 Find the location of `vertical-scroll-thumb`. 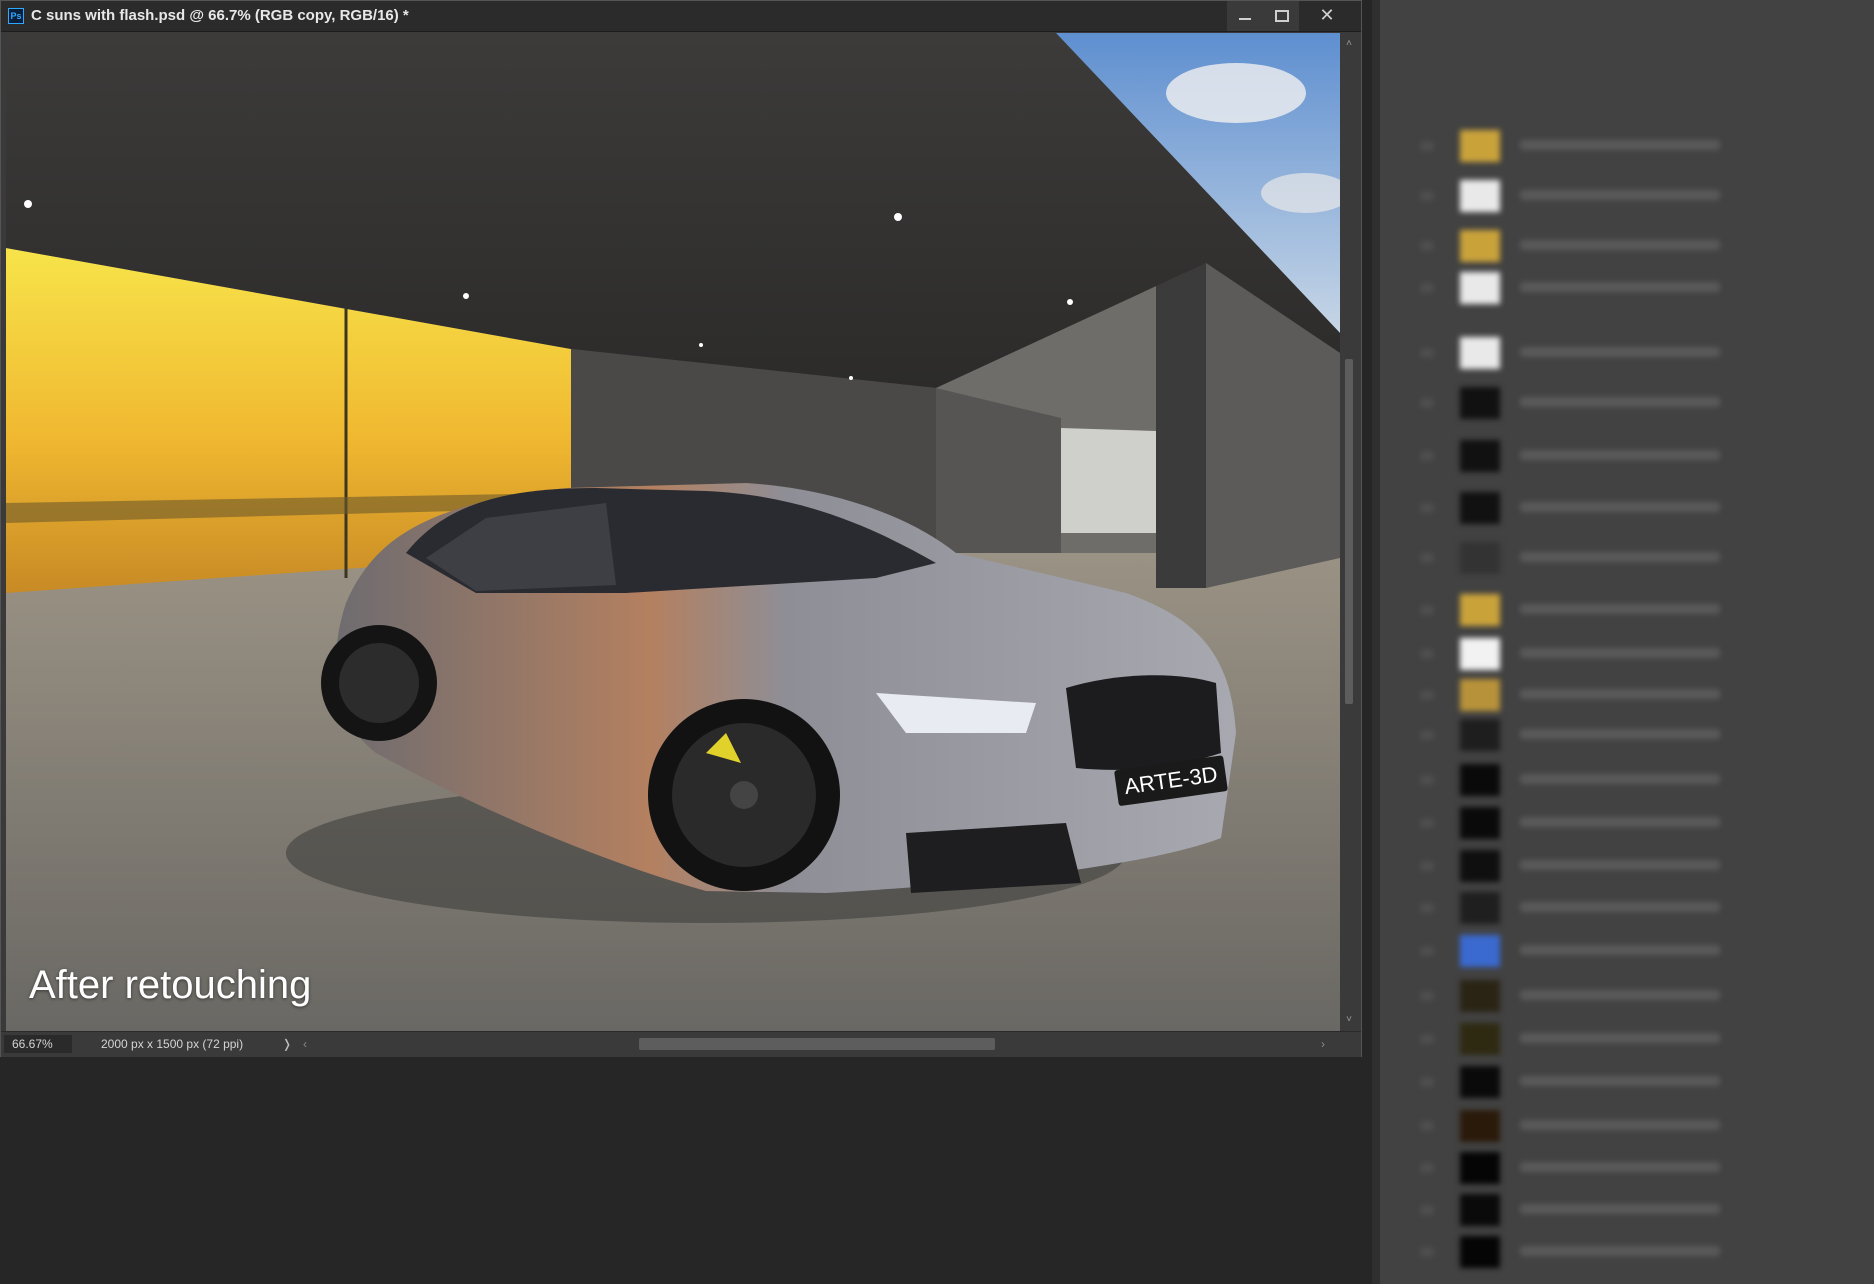

vertical-scroll-thumb is located at coordinates (1349, 531).